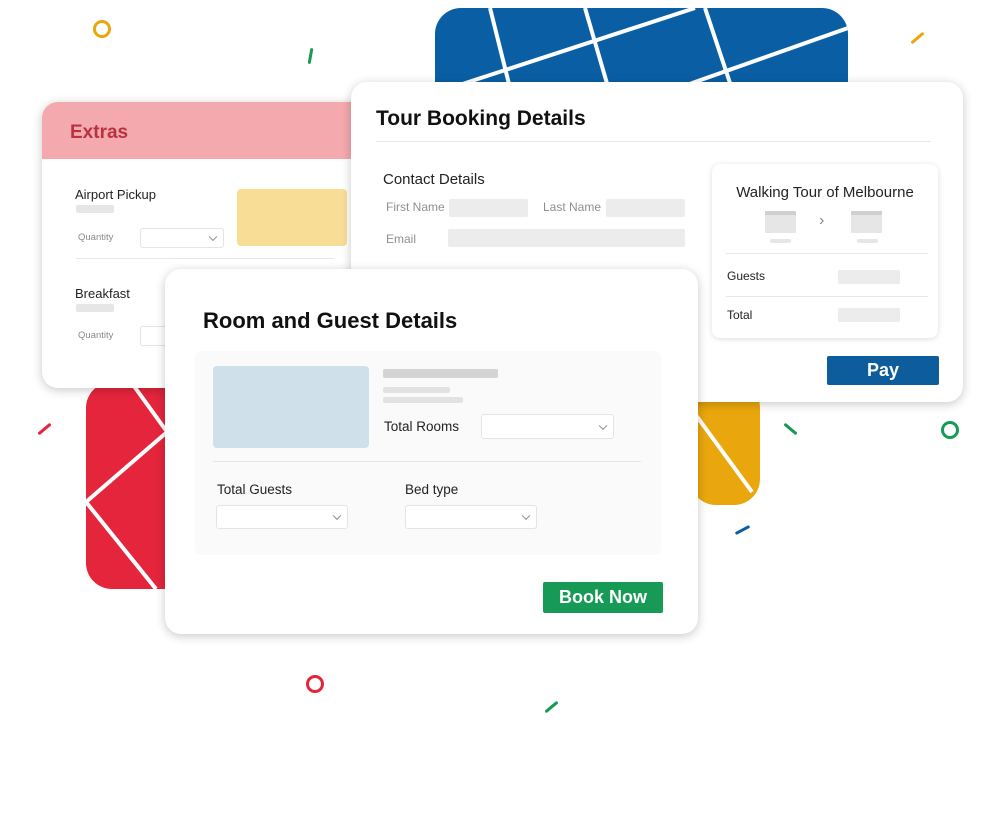  What do you see at coordinates (212, 130) in the screenshot?
I see `extras-header: Extras` at bounding box center [212, 130].